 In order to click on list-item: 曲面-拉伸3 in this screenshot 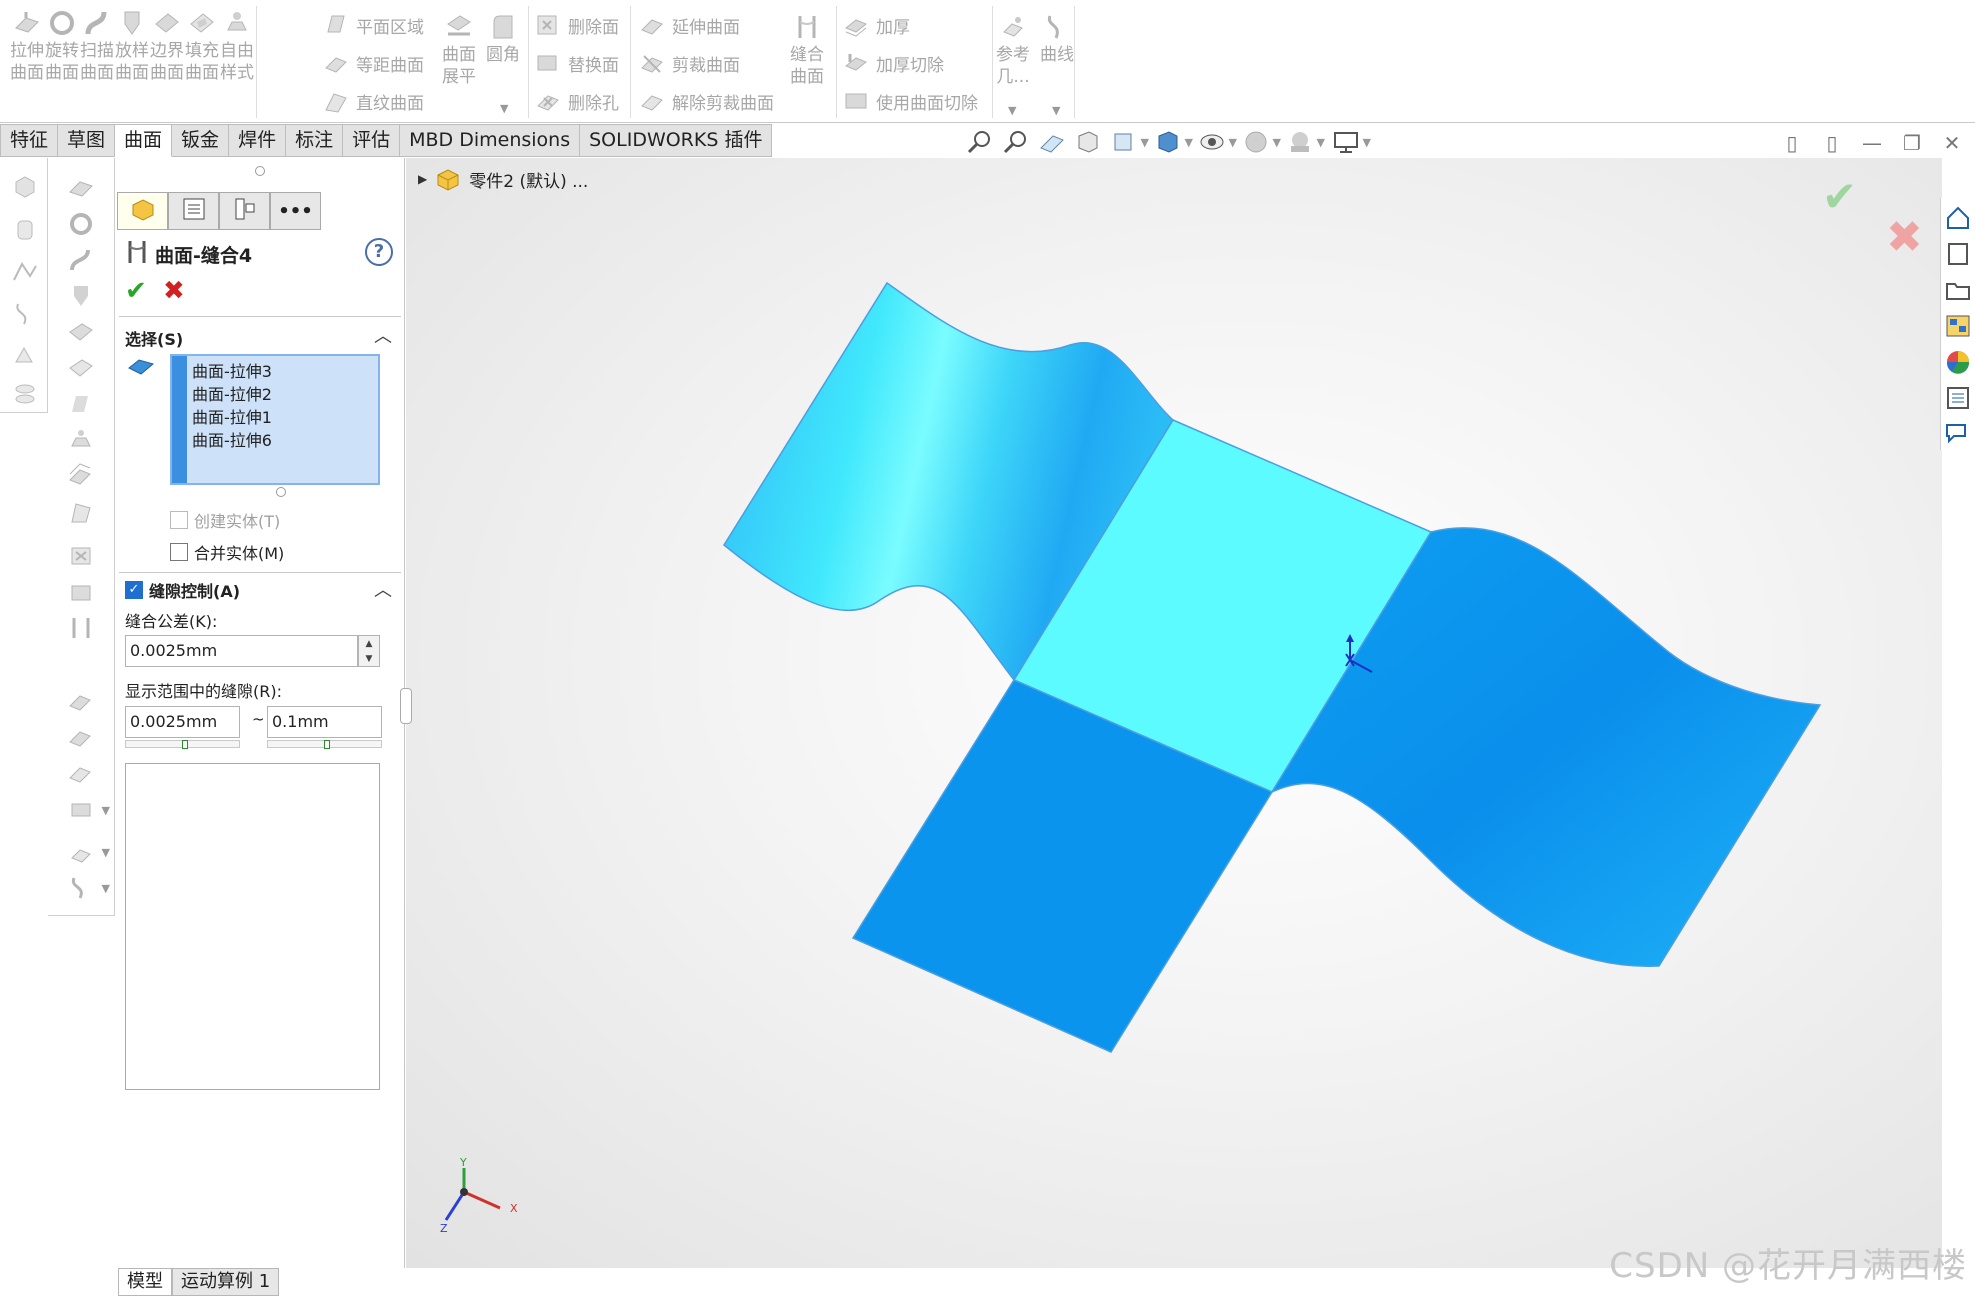, I will do `click(232, 371)`.